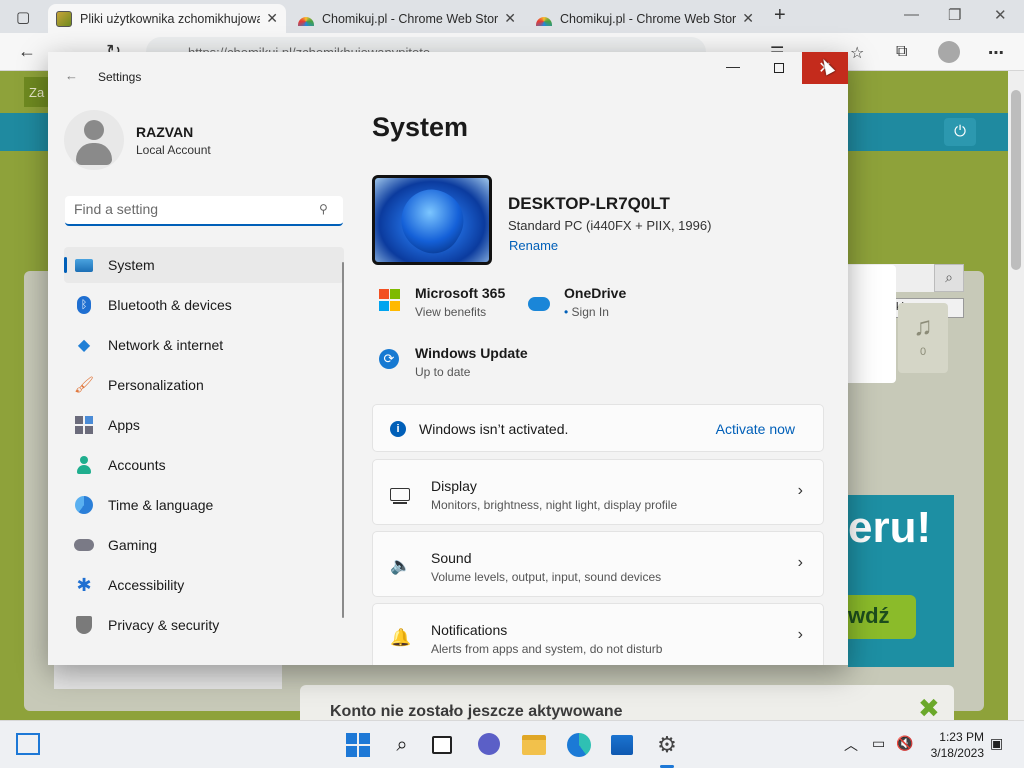 This screenshot has height=768, width=1024. What do you see at coordinates (595, 293) in the screenshot?
I see `quick-title: OneDrive` at bounding box center [595, 293].